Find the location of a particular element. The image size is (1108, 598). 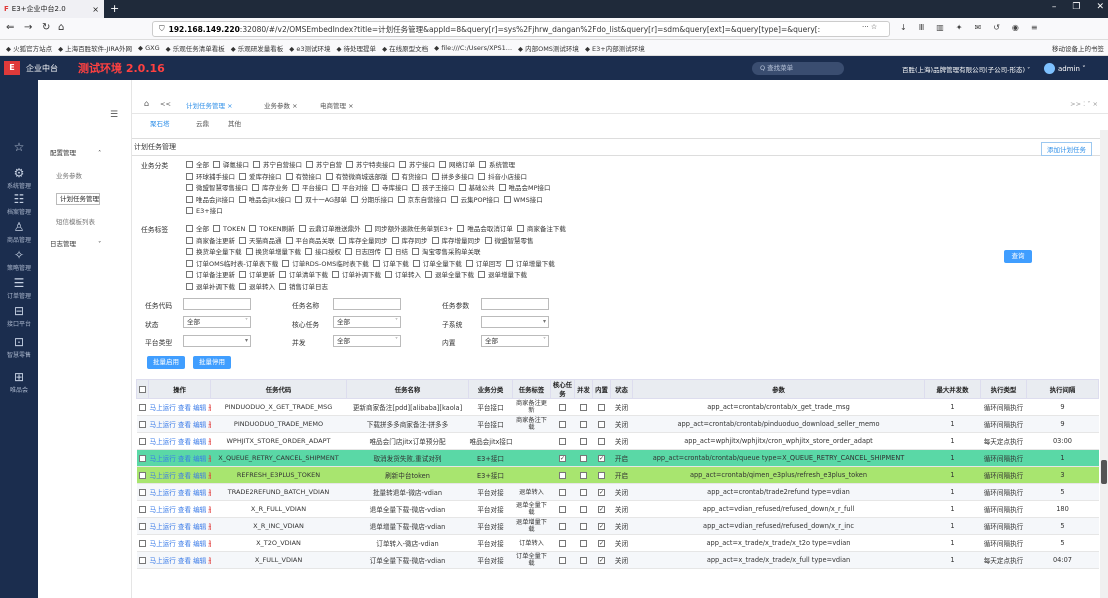

menu-group-logs: 日志管理 ˅ is located at coordinates (75, 243).